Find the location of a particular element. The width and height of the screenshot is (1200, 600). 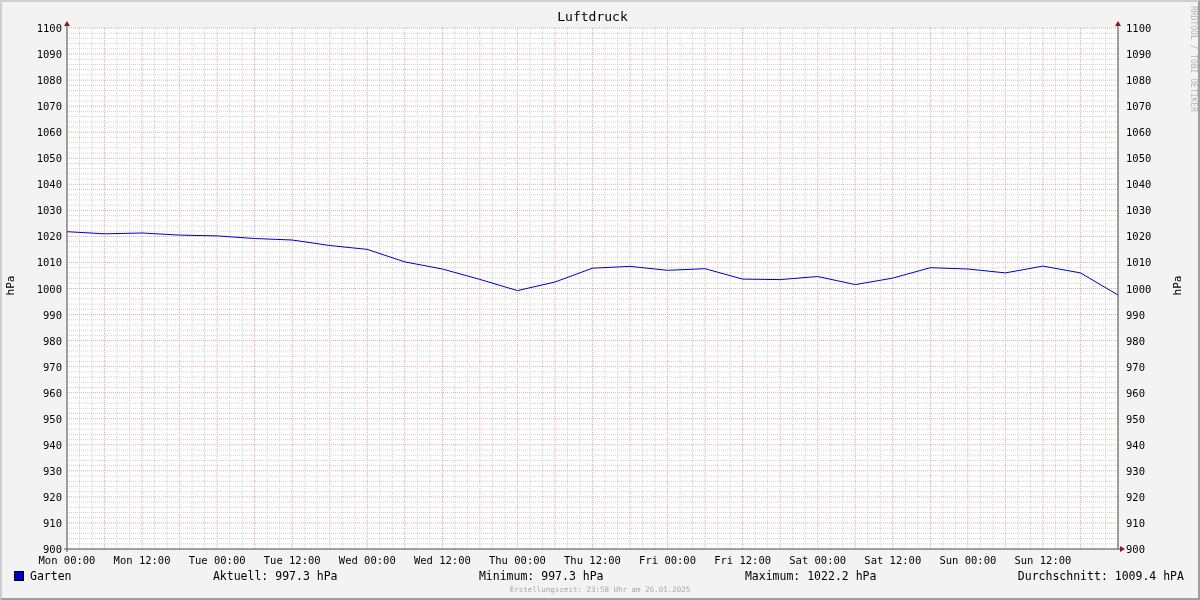

x-tick-label: Mon 12:00 is located at coordinates (142, 560).